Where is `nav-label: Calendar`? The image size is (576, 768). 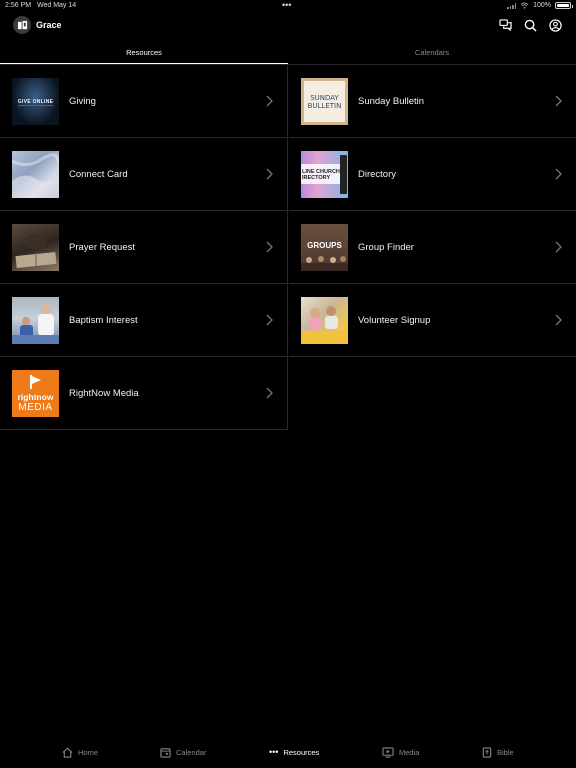 nav-label: Calendar is located at coordinates (191, 752).